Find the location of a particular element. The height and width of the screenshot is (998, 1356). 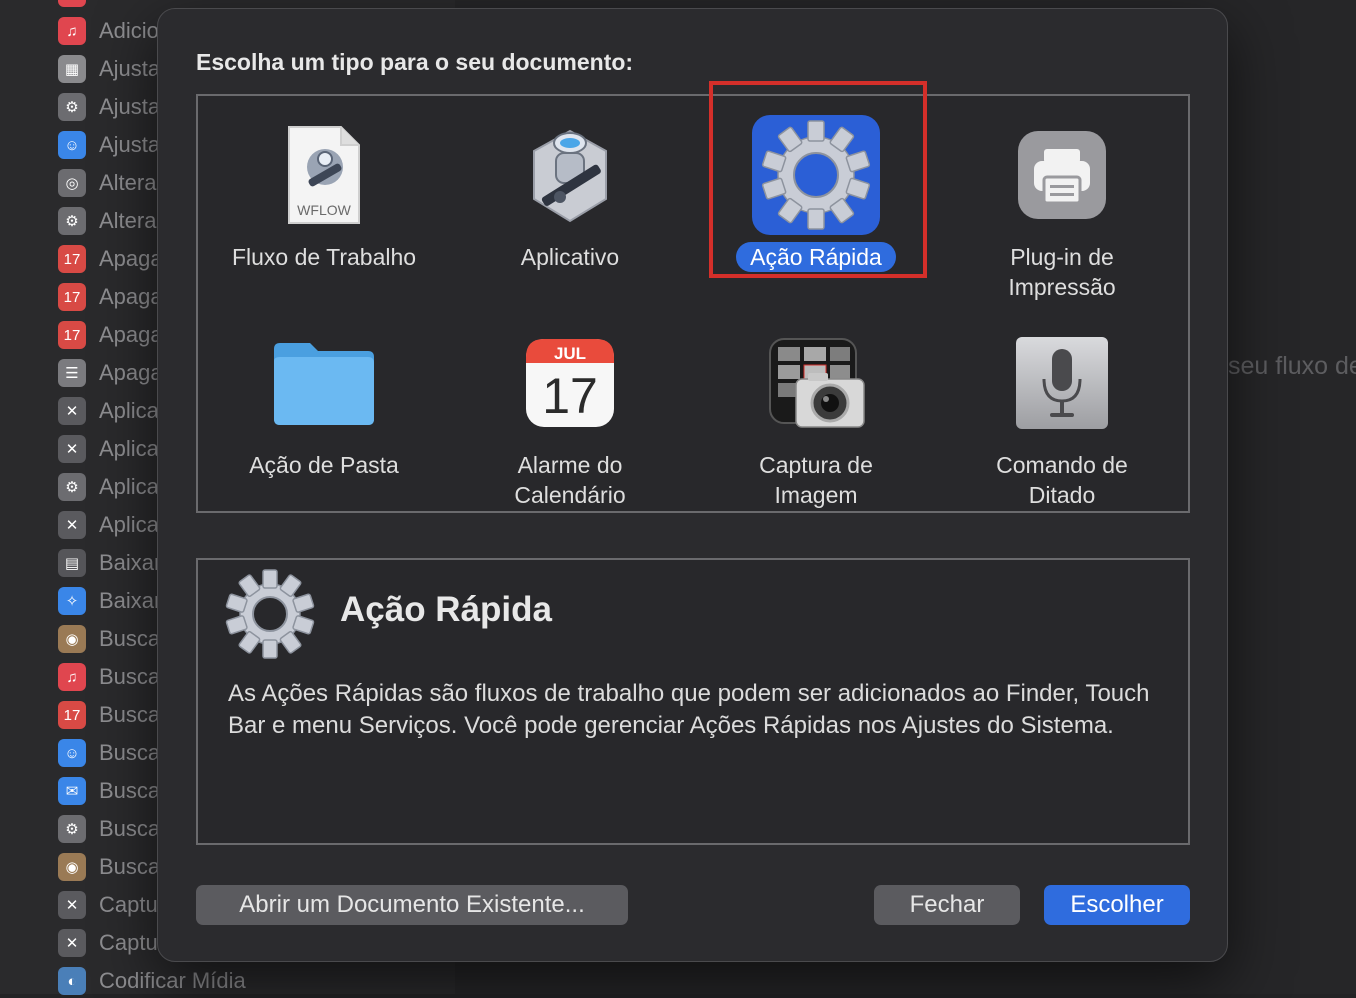

automator-robot-icon is located at coordinates (570, 175).